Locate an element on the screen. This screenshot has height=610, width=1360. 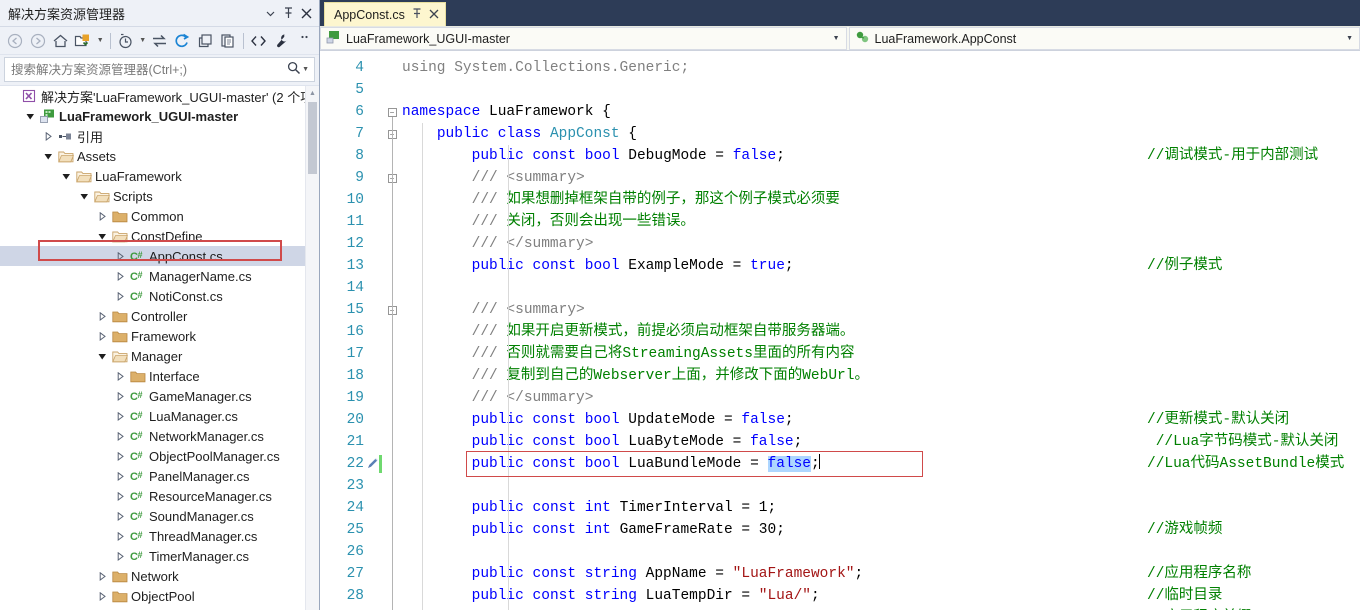
tab-pin-icon is located at coordinates (417, 14).